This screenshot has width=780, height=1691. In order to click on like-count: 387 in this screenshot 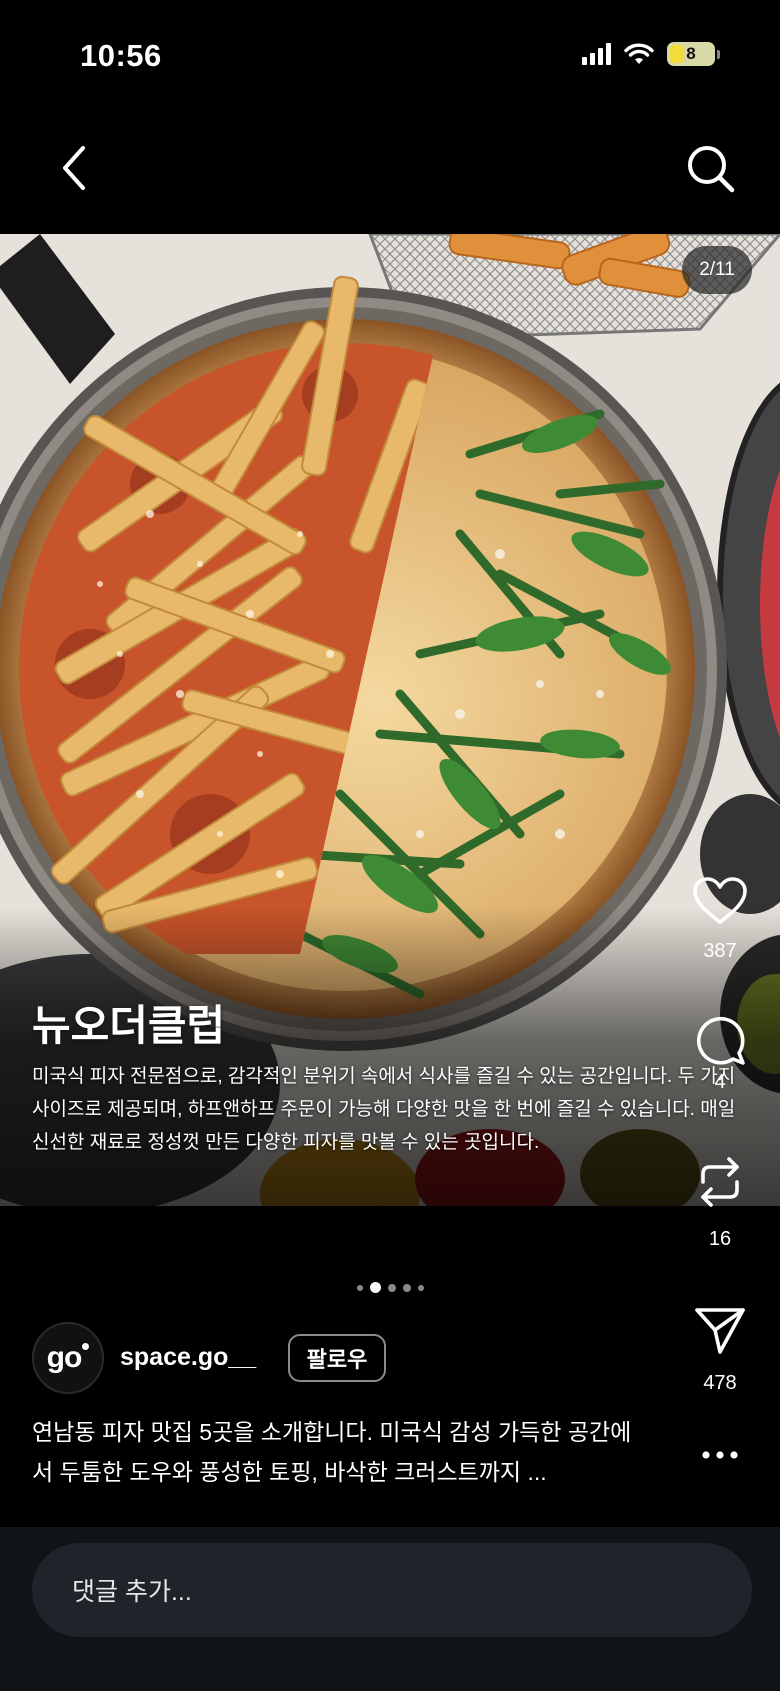, I will do `click(720, 951)`.